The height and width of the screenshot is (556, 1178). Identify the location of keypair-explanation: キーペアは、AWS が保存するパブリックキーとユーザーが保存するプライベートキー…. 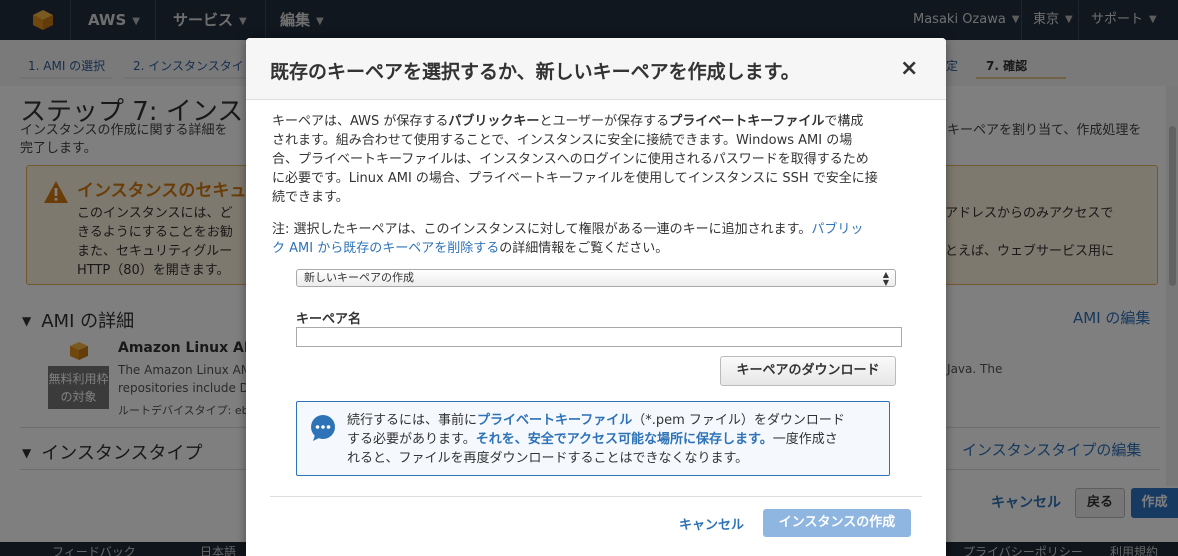
(598, 159).